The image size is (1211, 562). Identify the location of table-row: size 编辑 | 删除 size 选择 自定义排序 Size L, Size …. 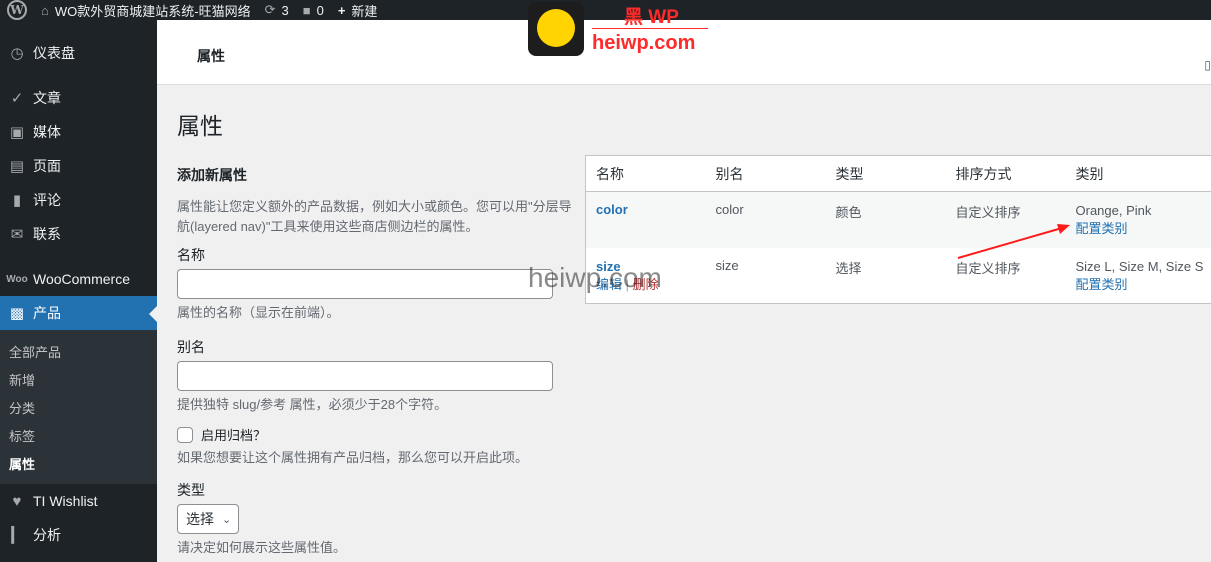
(898, 276).